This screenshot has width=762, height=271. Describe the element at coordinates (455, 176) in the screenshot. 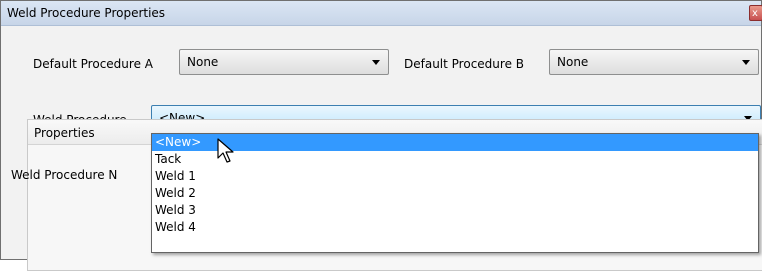

I see `option-weld-1: Weld 1` at that location.